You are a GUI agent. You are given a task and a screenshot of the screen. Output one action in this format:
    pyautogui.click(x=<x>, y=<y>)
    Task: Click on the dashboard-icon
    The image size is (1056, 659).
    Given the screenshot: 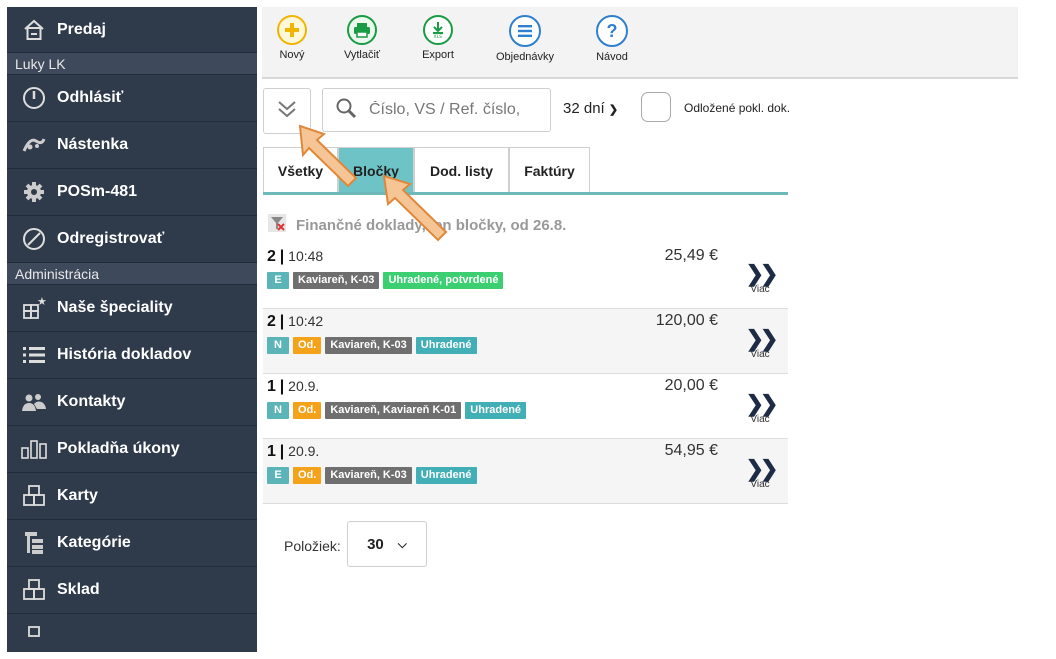 What is the action you would take?
    pyautogui.click(x=34, y=145)
    